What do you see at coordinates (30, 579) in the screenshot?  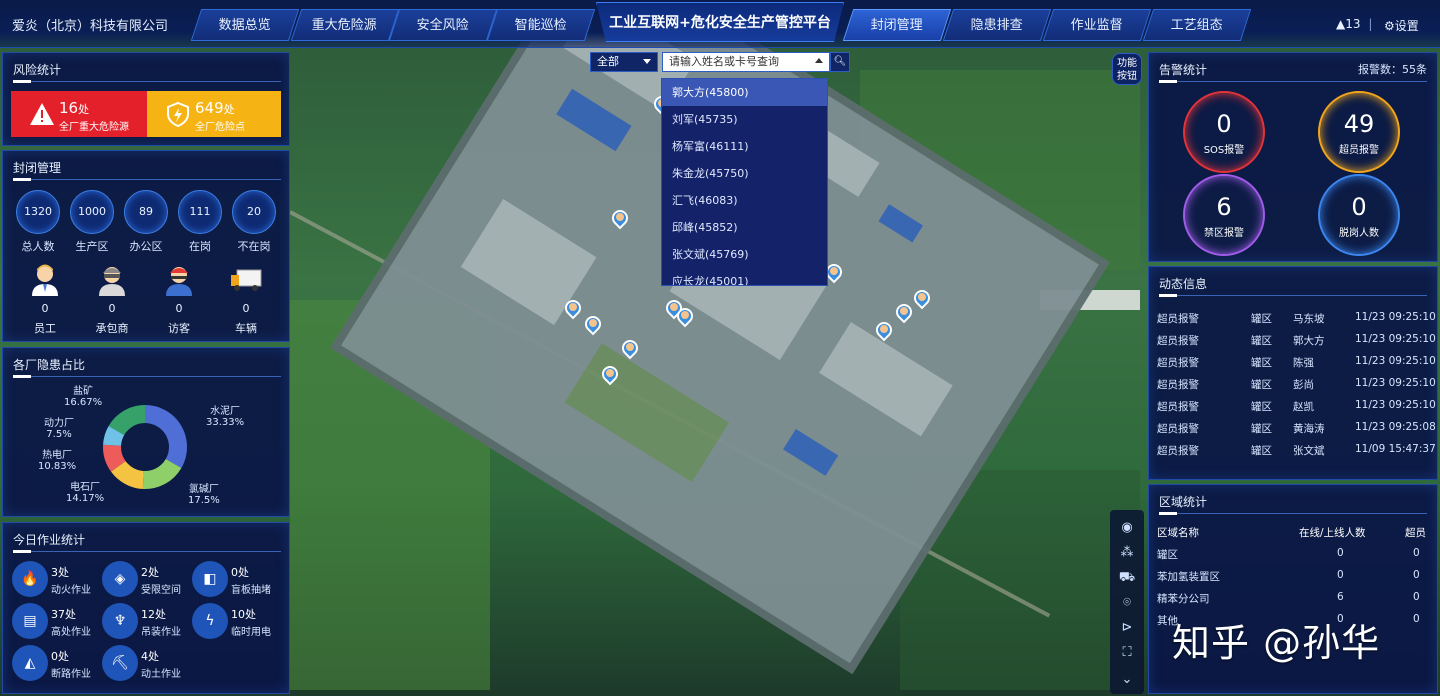 I see `fire-icon: 🔥` at bounding box center [30, 579].